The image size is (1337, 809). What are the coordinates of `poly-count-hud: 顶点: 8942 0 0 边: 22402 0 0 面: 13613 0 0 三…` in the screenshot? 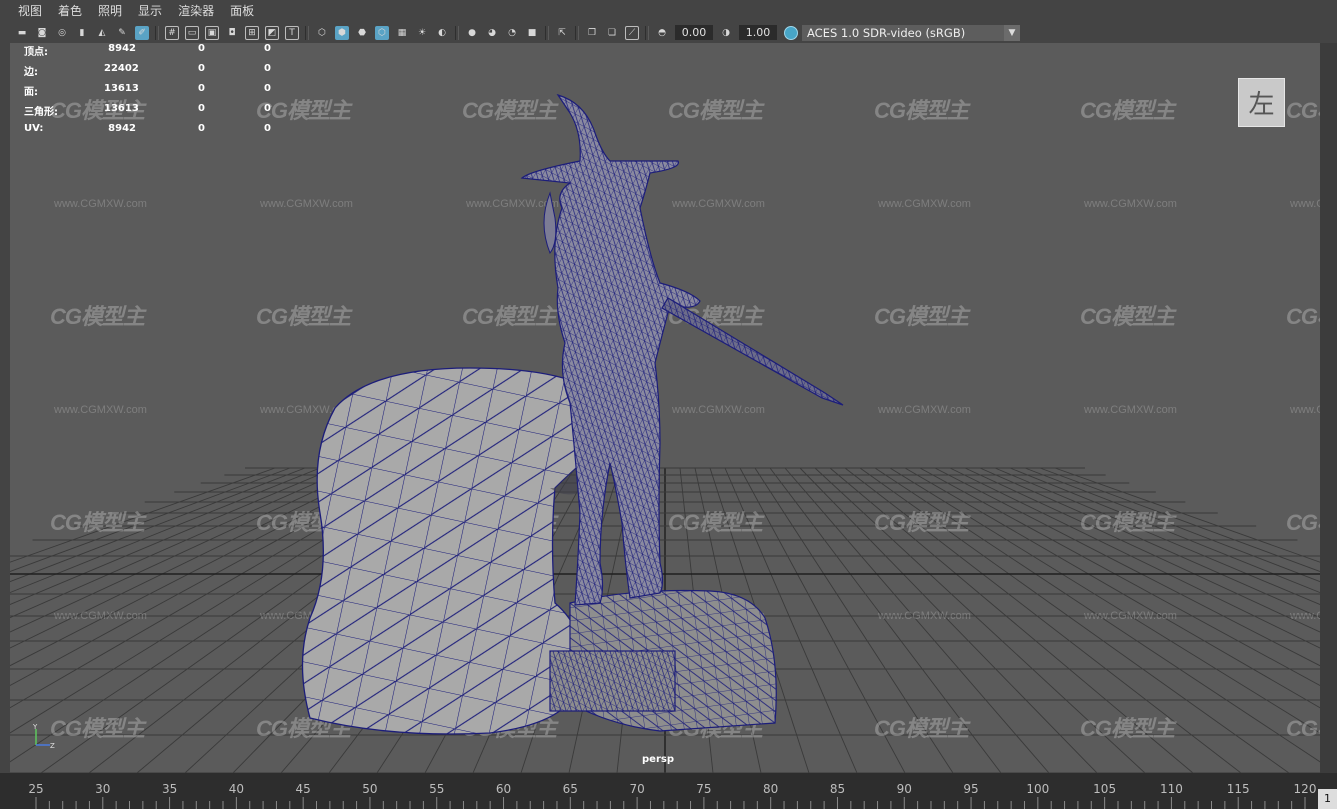 It's located at (154, 93).